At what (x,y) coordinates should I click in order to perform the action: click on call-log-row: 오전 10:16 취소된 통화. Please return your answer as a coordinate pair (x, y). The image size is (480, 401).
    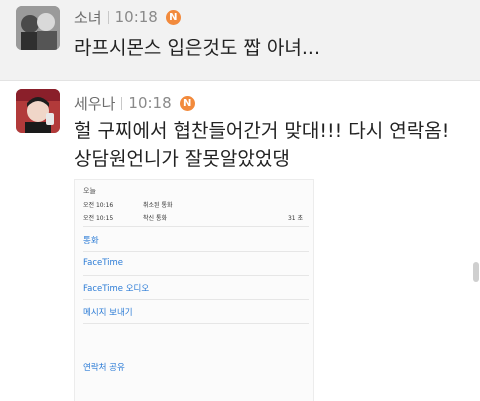
    Looking at the image, I should click on (196, 206).